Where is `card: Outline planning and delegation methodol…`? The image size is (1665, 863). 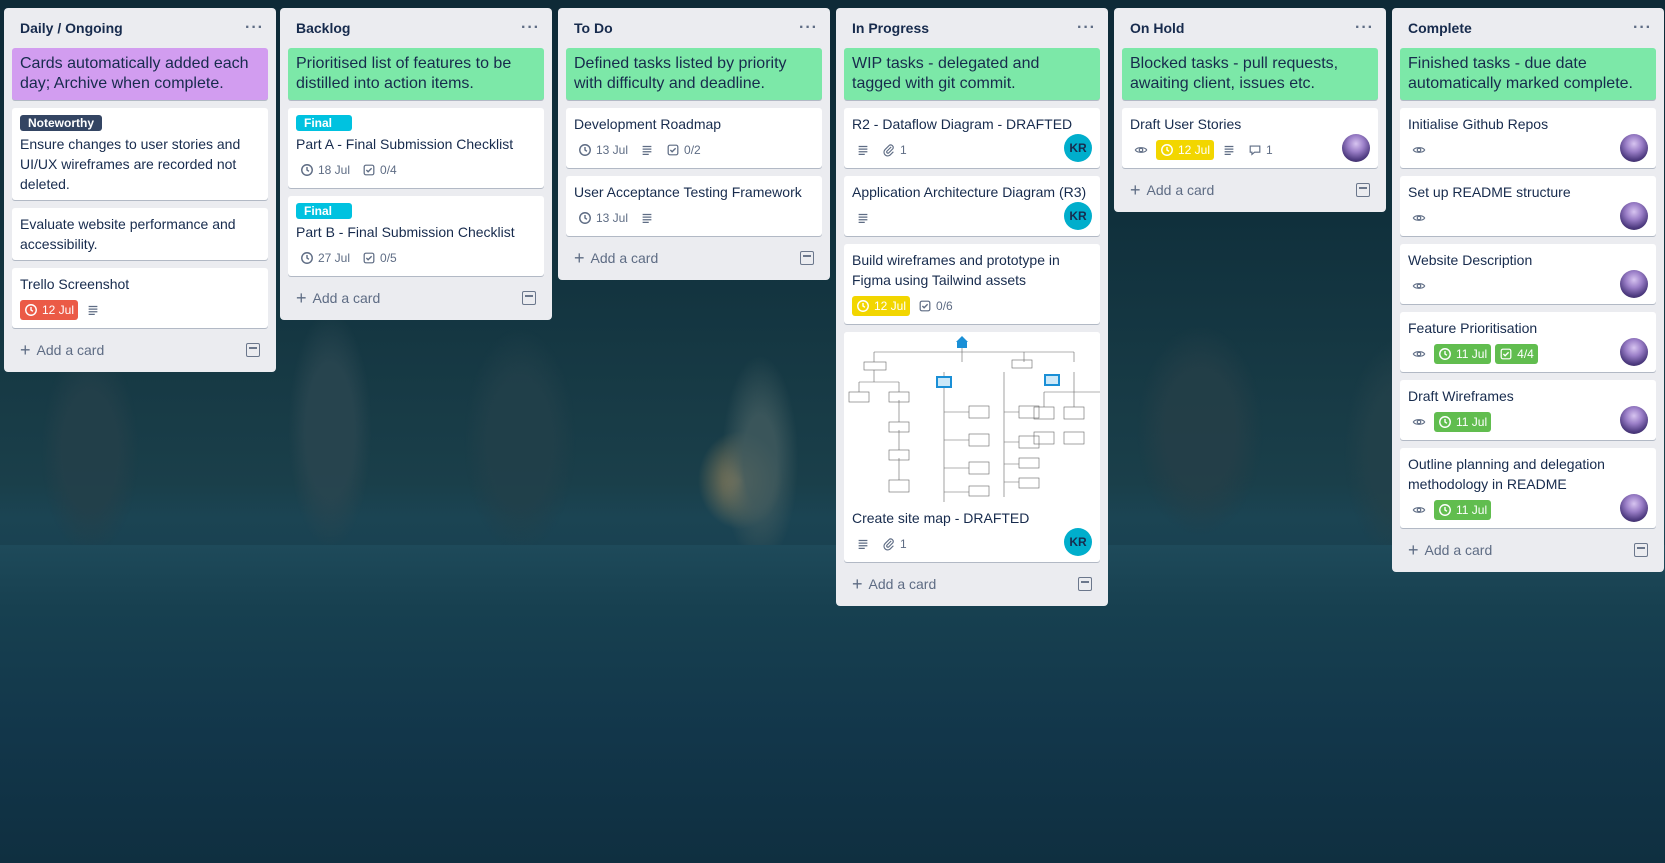
card: Outline planning and delegation methodol… is located at coordinates (1528, 488).